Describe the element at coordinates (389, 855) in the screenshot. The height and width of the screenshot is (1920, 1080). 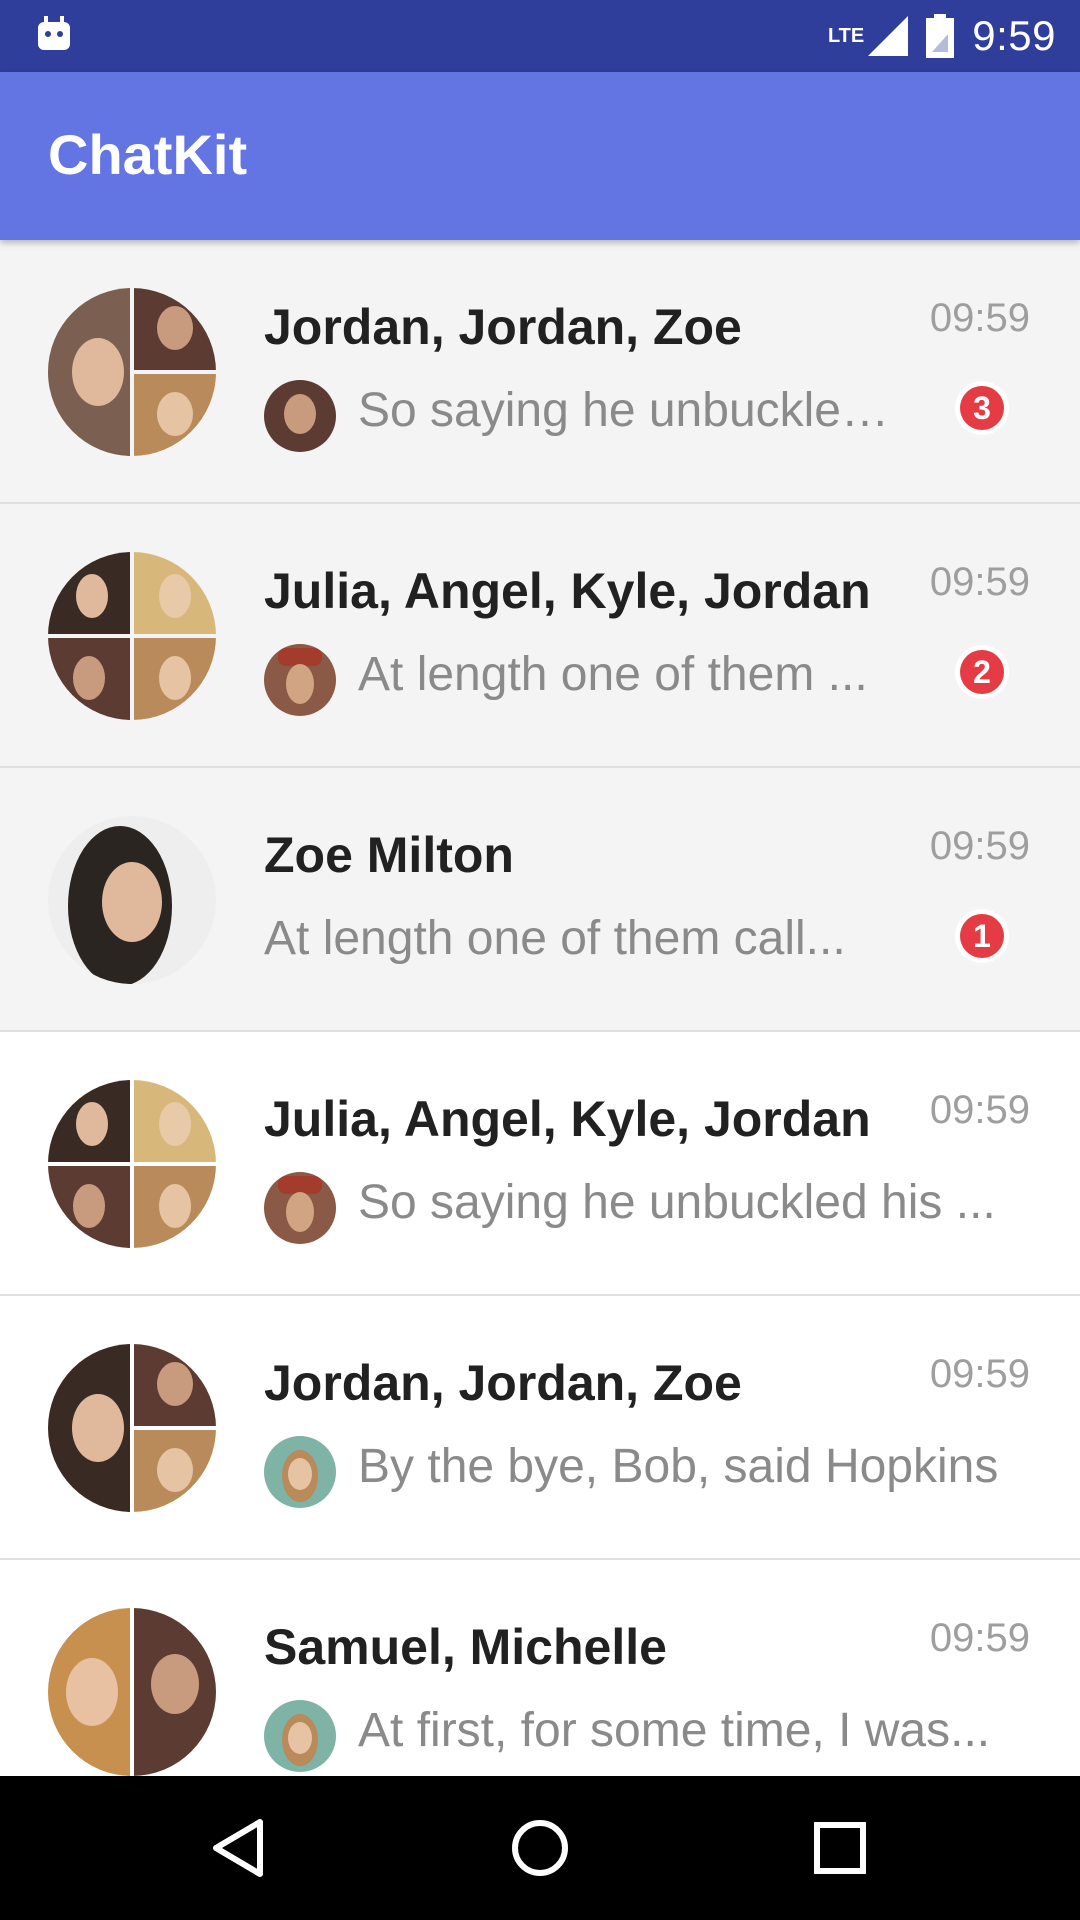
I see `dialog-name: Zoe Milton` at that location.